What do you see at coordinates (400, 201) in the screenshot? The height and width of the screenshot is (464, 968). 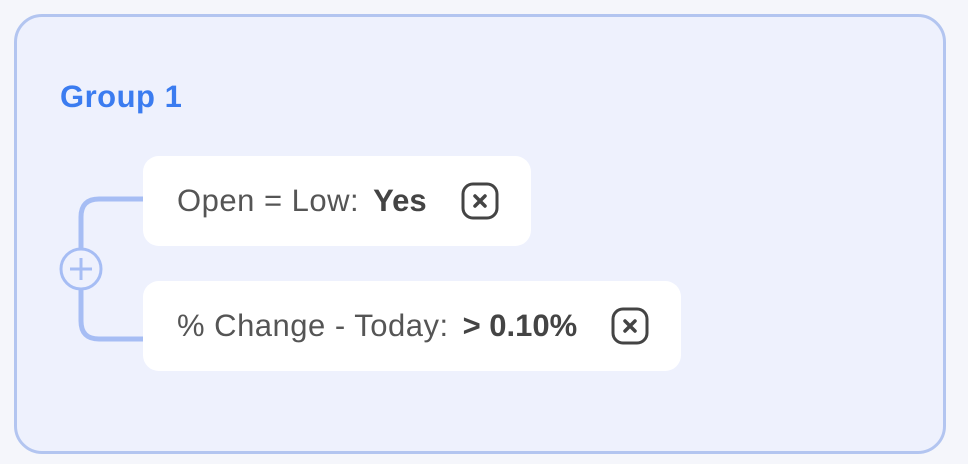 I see `condition-value: Yes` at bounding box center [400, 201].